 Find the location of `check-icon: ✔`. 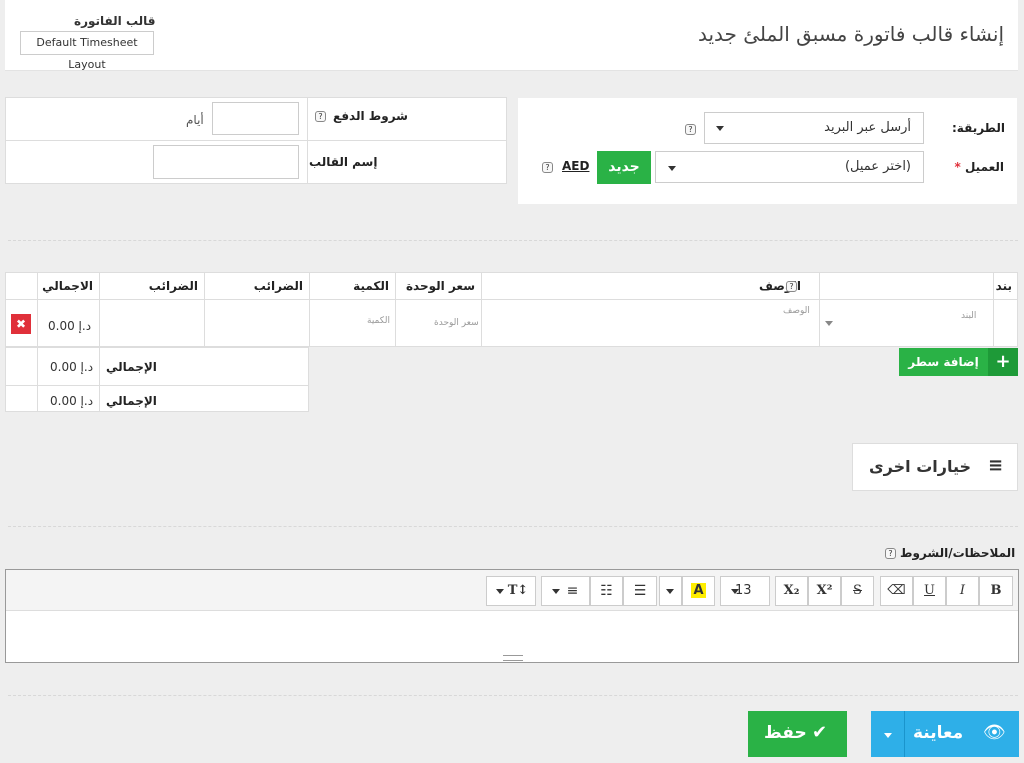

check-icon: ✔ is located at coordinates (820, 732).